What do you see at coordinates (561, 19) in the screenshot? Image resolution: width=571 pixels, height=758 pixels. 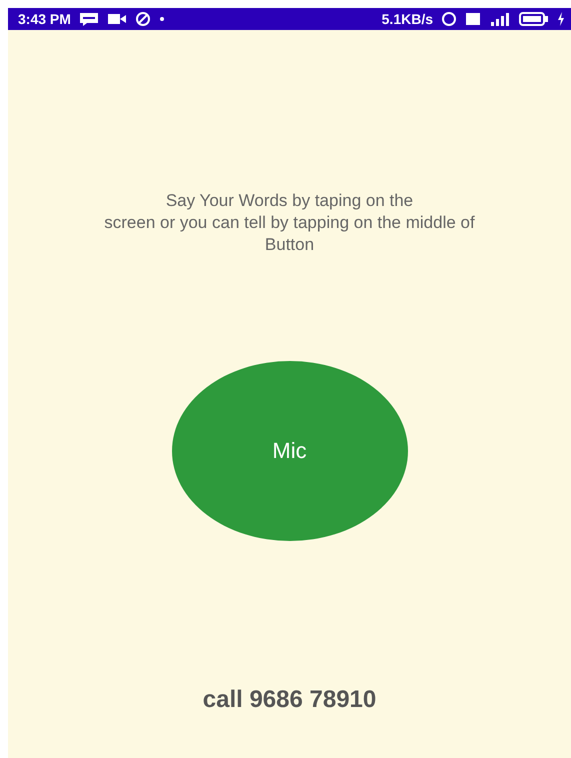 I see `charging-icon` at bounding box center [561, 19].